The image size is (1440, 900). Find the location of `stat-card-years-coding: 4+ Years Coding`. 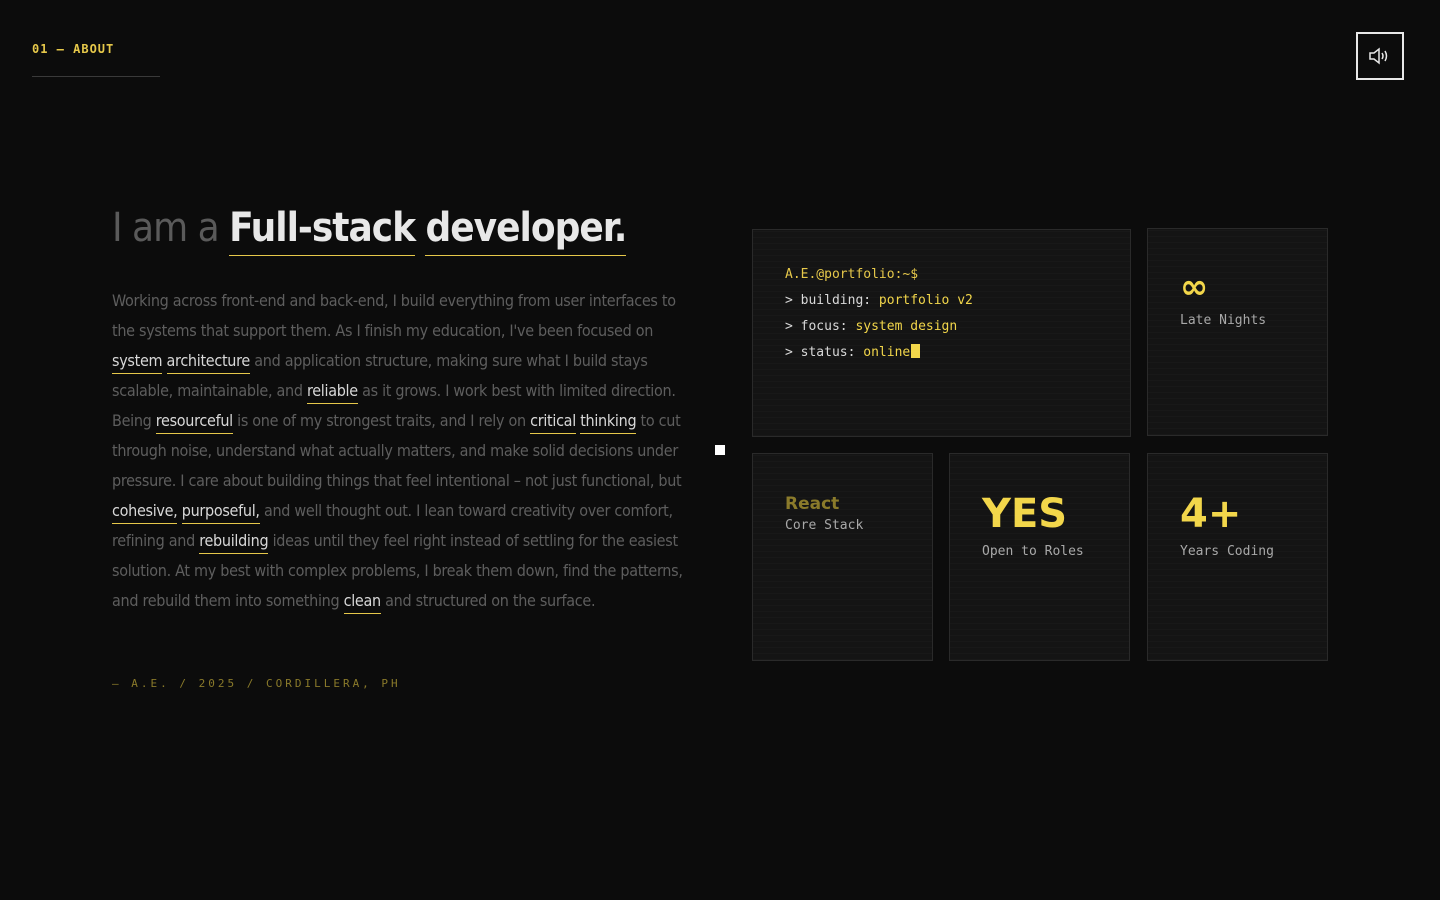

stat-card-years-coding: 4+ Years Coding is located at coordinates (1237, 557).